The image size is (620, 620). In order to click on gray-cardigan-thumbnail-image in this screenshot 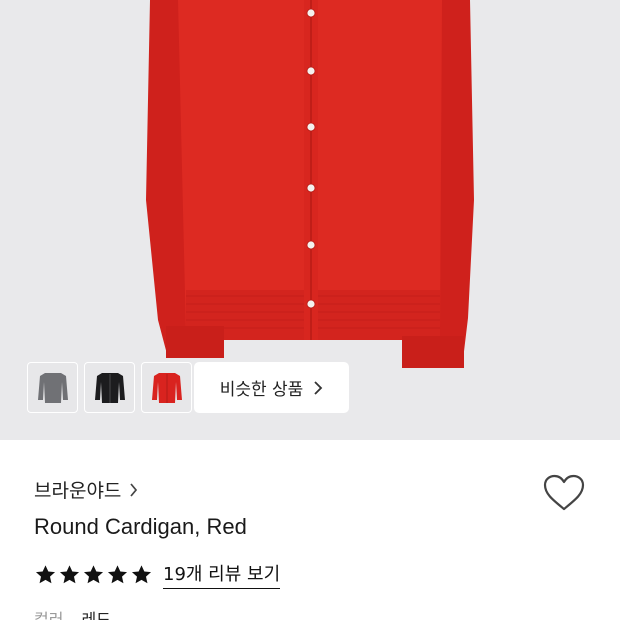, I will do `click(52, 387)`.